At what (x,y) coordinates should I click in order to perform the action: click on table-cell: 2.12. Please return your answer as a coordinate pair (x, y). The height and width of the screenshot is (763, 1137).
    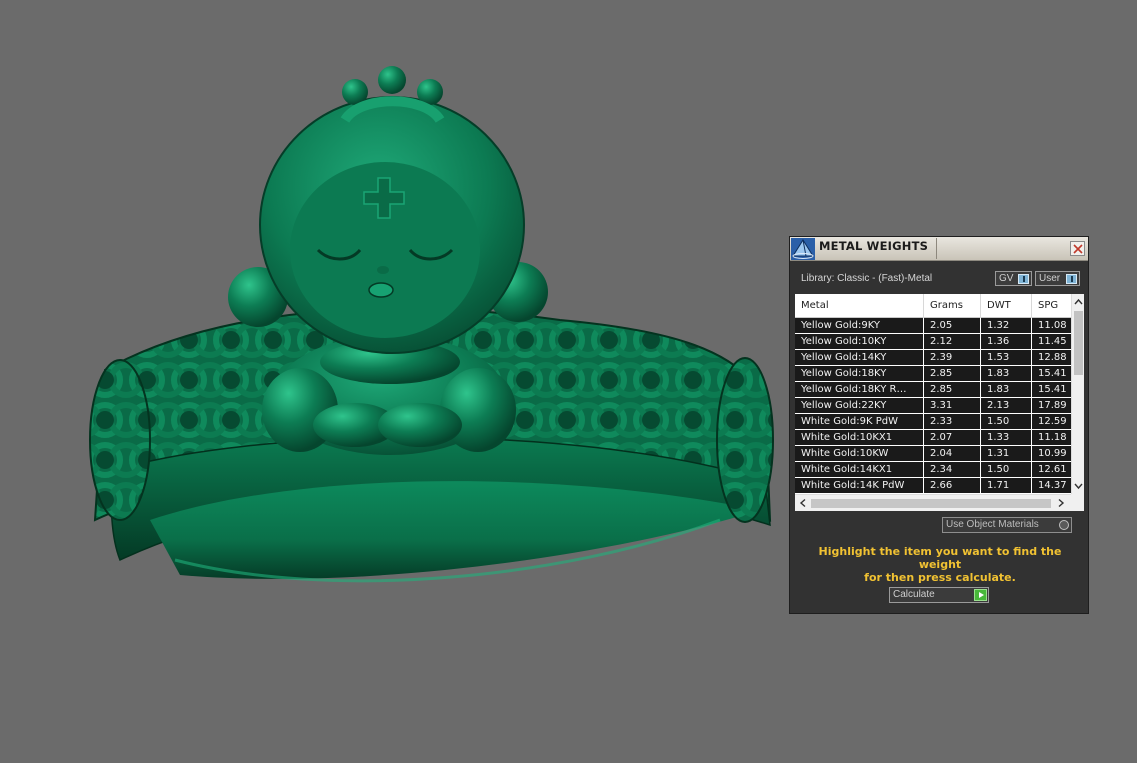
    Looking at the image, I should click on (952, 342).